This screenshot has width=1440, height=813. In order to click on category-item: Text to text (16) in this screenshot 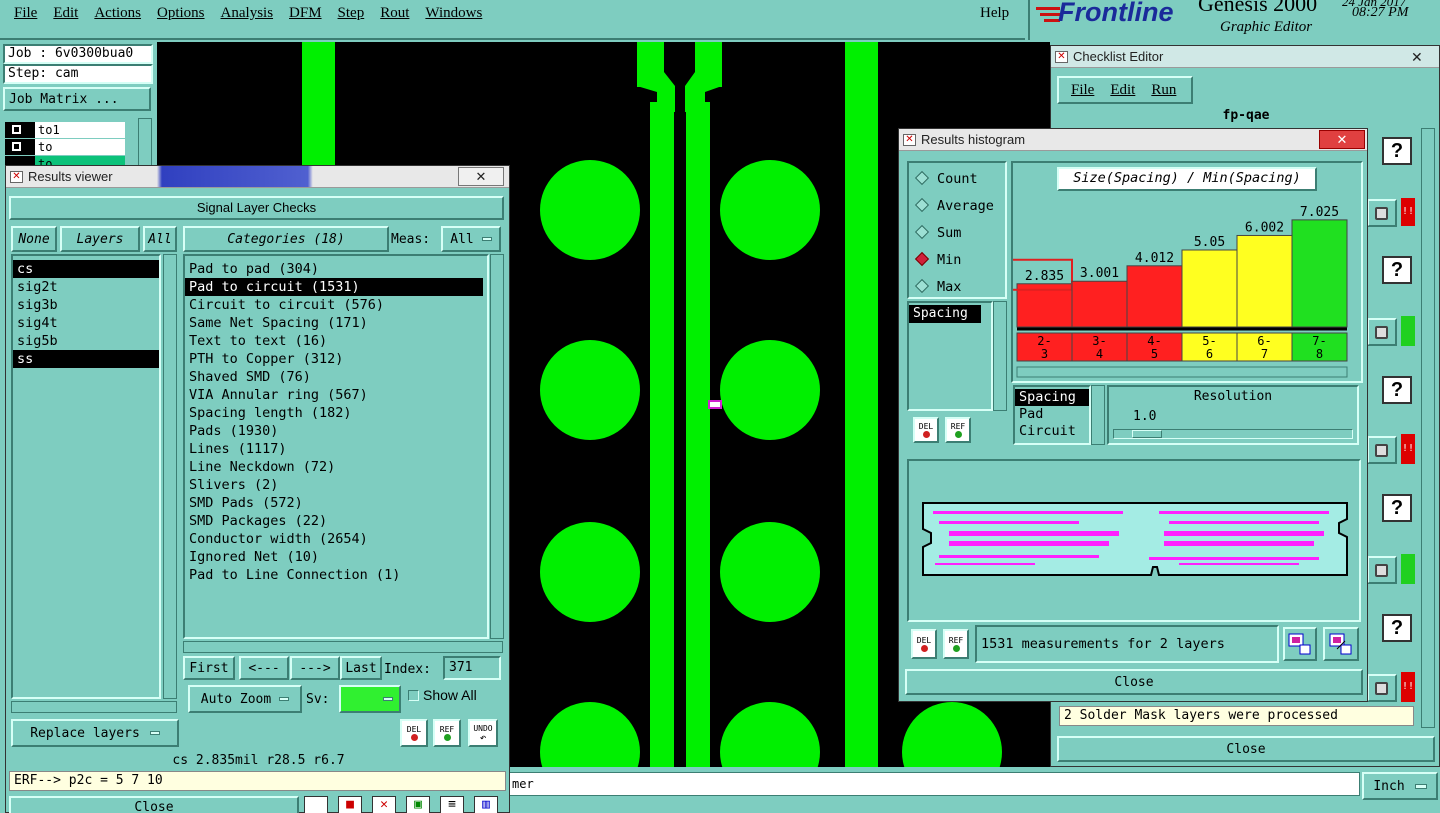, I will do `click(336, 341)`.